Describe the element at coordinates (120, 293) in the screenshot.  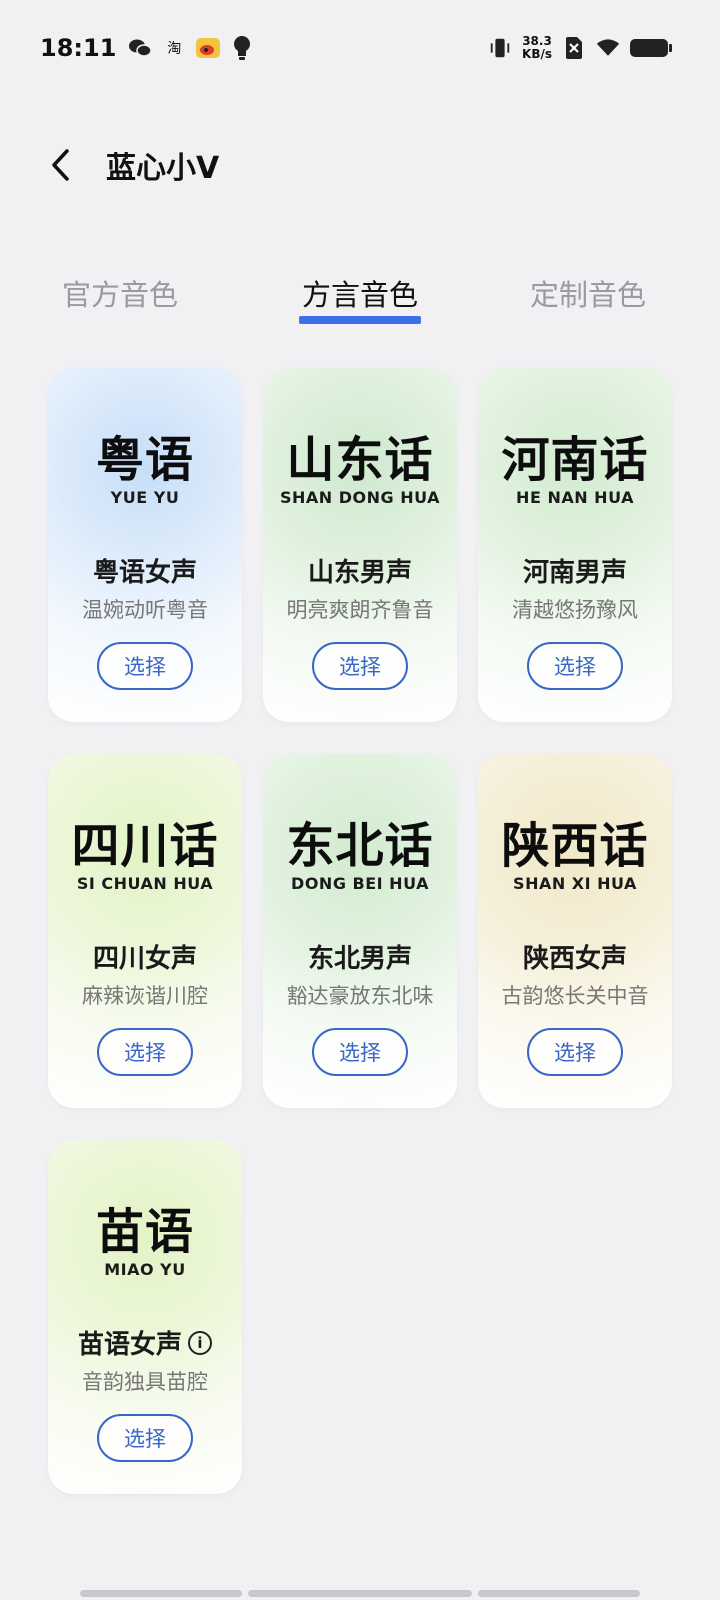
I see `tab-official-voices: 官方音色` at that location.